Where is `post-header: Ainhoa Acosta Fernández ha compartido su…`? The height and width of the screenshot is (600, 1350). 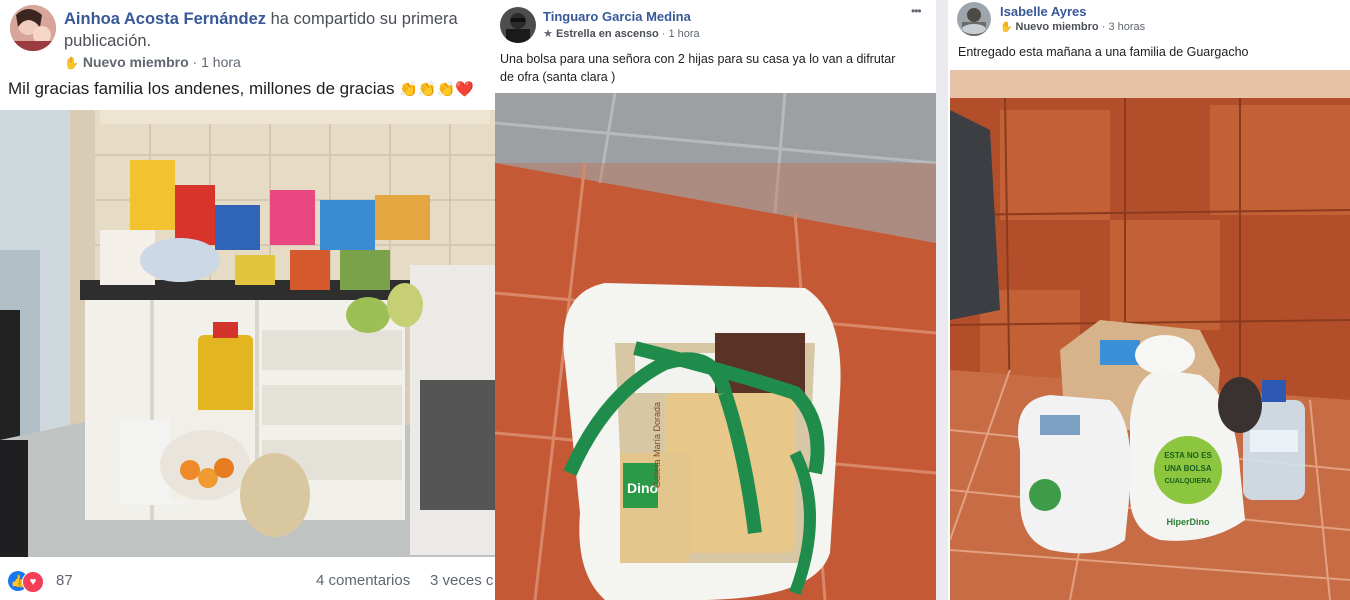
post-header: Ainhoa Acosta Fernández ha compartido su… is located at coordinates (274, 30).